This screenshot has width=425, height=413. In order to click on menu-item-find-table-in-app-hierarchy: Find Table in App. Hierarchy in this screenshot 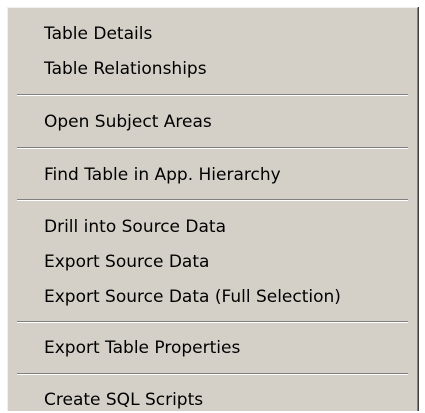, I will do `click(226, 175)`.